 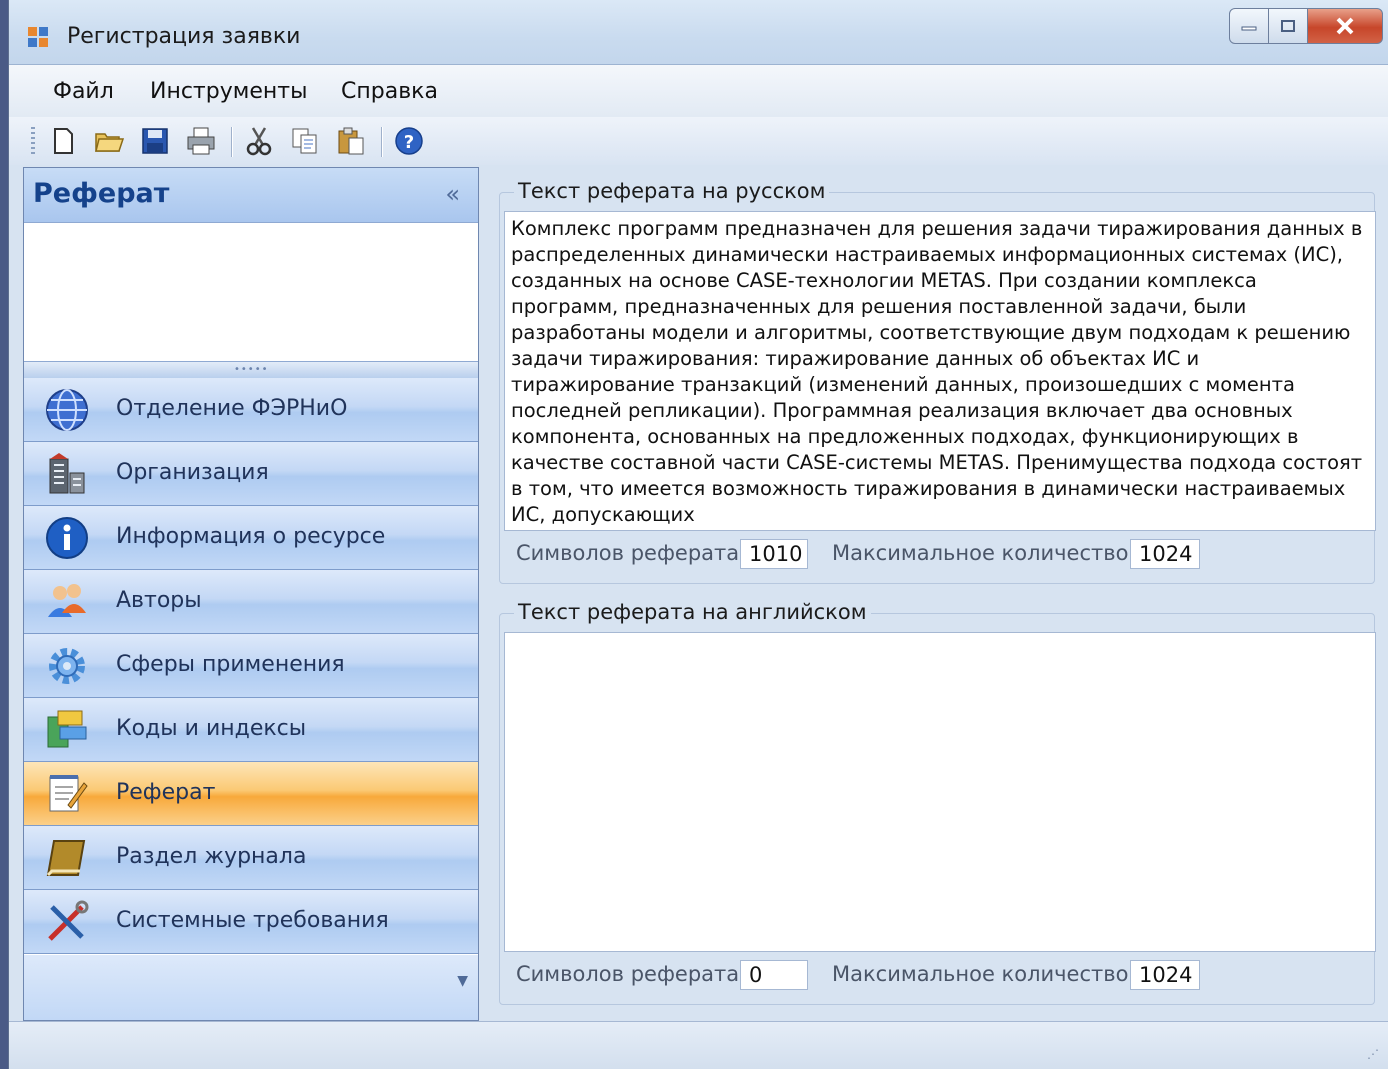 I want to click on close-icon, so click(x=1345, y=26).